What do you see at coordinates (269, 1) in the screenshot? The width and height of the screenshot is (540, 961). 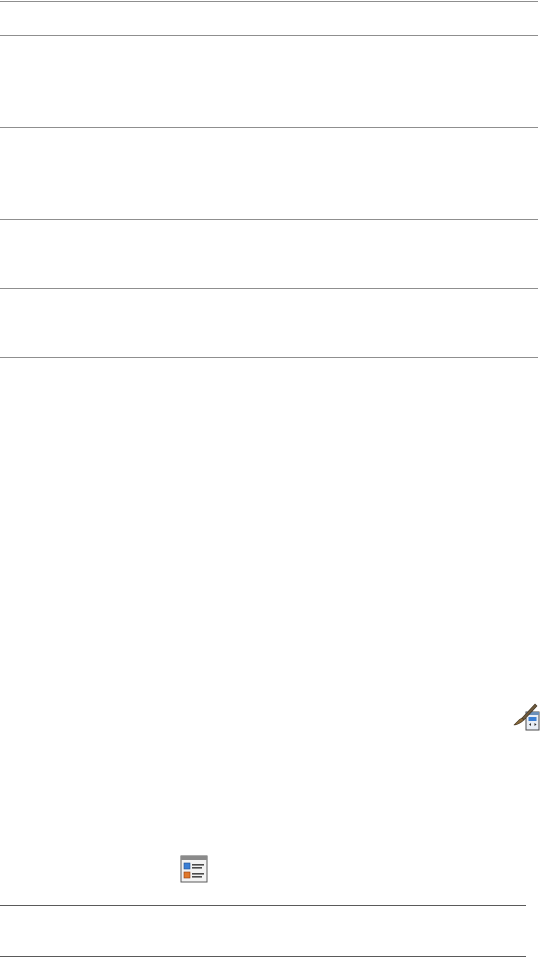 I see `divider-top` at bounding box center [269, 1].